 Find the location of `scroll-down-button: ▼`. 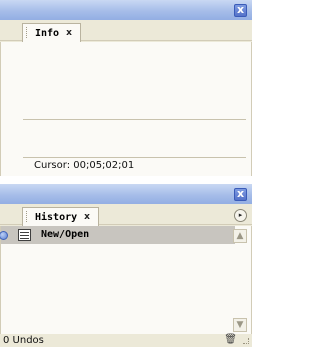

scroll-down-button: ▼ is located at coordinates (240, 325).